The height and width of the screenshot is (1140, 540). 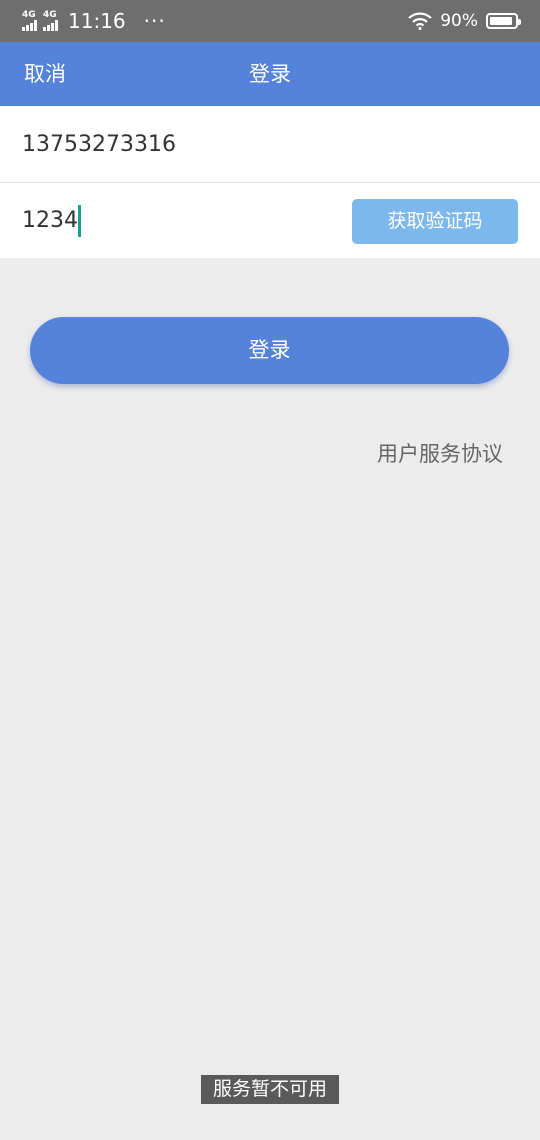 I want to click on phone-field: 13753273316, so click(x=270, y=144).